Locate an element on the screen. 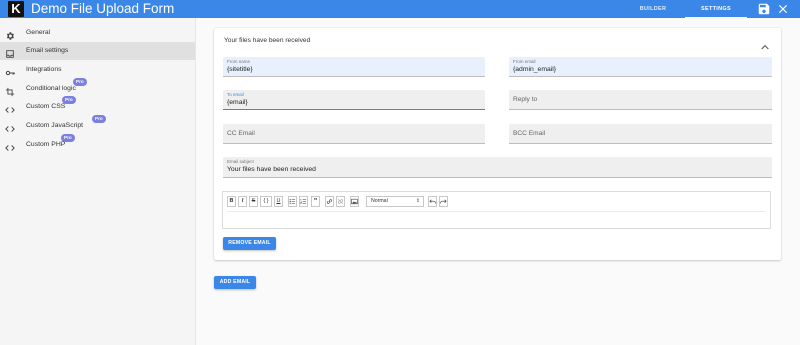 The image size is (800, 345). sidebar-item-label: Custom JavaScript is located at coordinates (55, 125).